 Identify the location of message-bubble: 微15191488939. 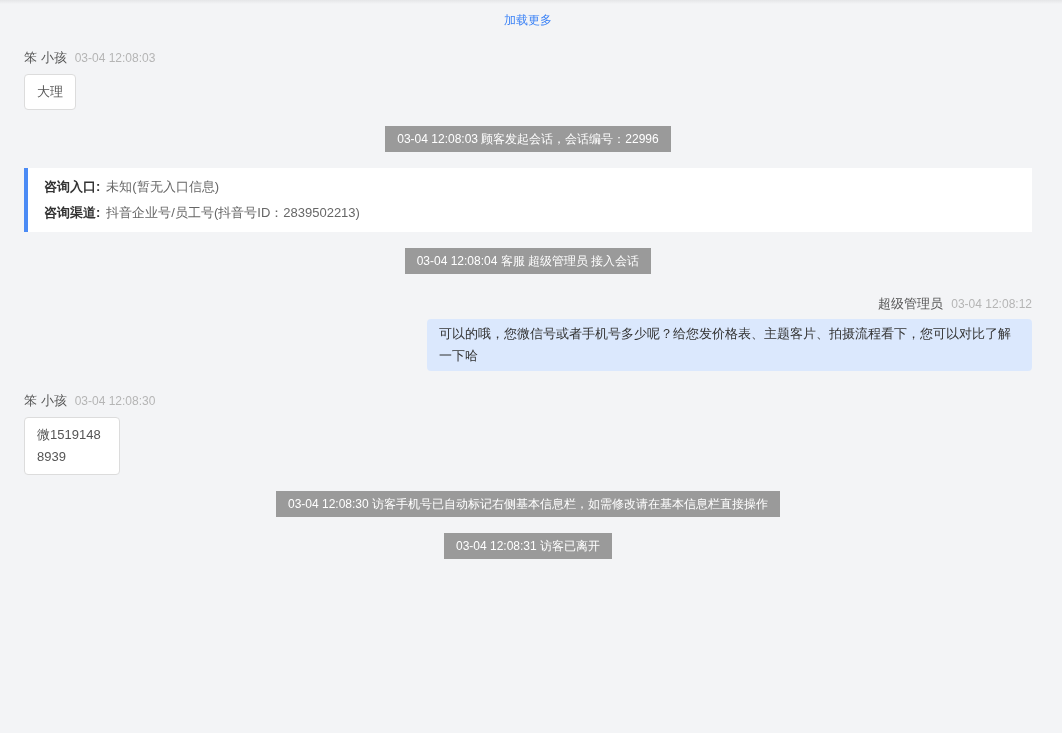
(72, 445).